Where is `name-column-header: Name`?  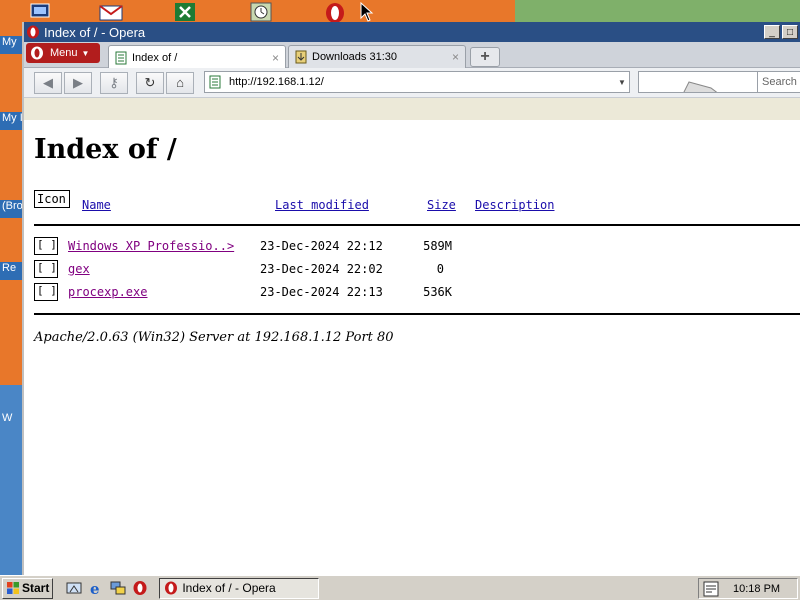
name-column-header: Name is located at coordinates (96, 205).